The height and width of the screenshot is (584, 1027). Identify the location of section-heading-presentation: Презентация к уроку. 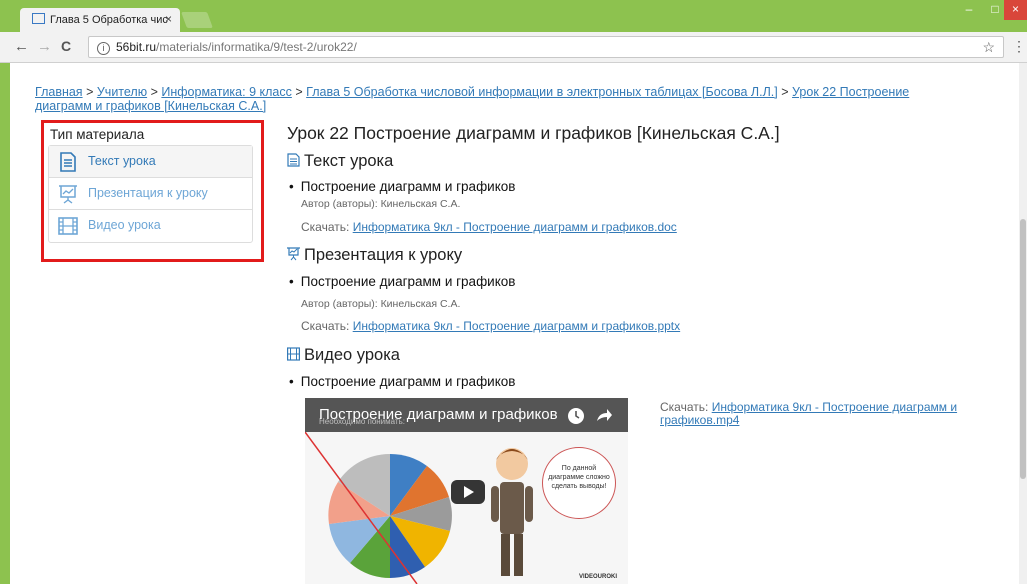
(374, 255).